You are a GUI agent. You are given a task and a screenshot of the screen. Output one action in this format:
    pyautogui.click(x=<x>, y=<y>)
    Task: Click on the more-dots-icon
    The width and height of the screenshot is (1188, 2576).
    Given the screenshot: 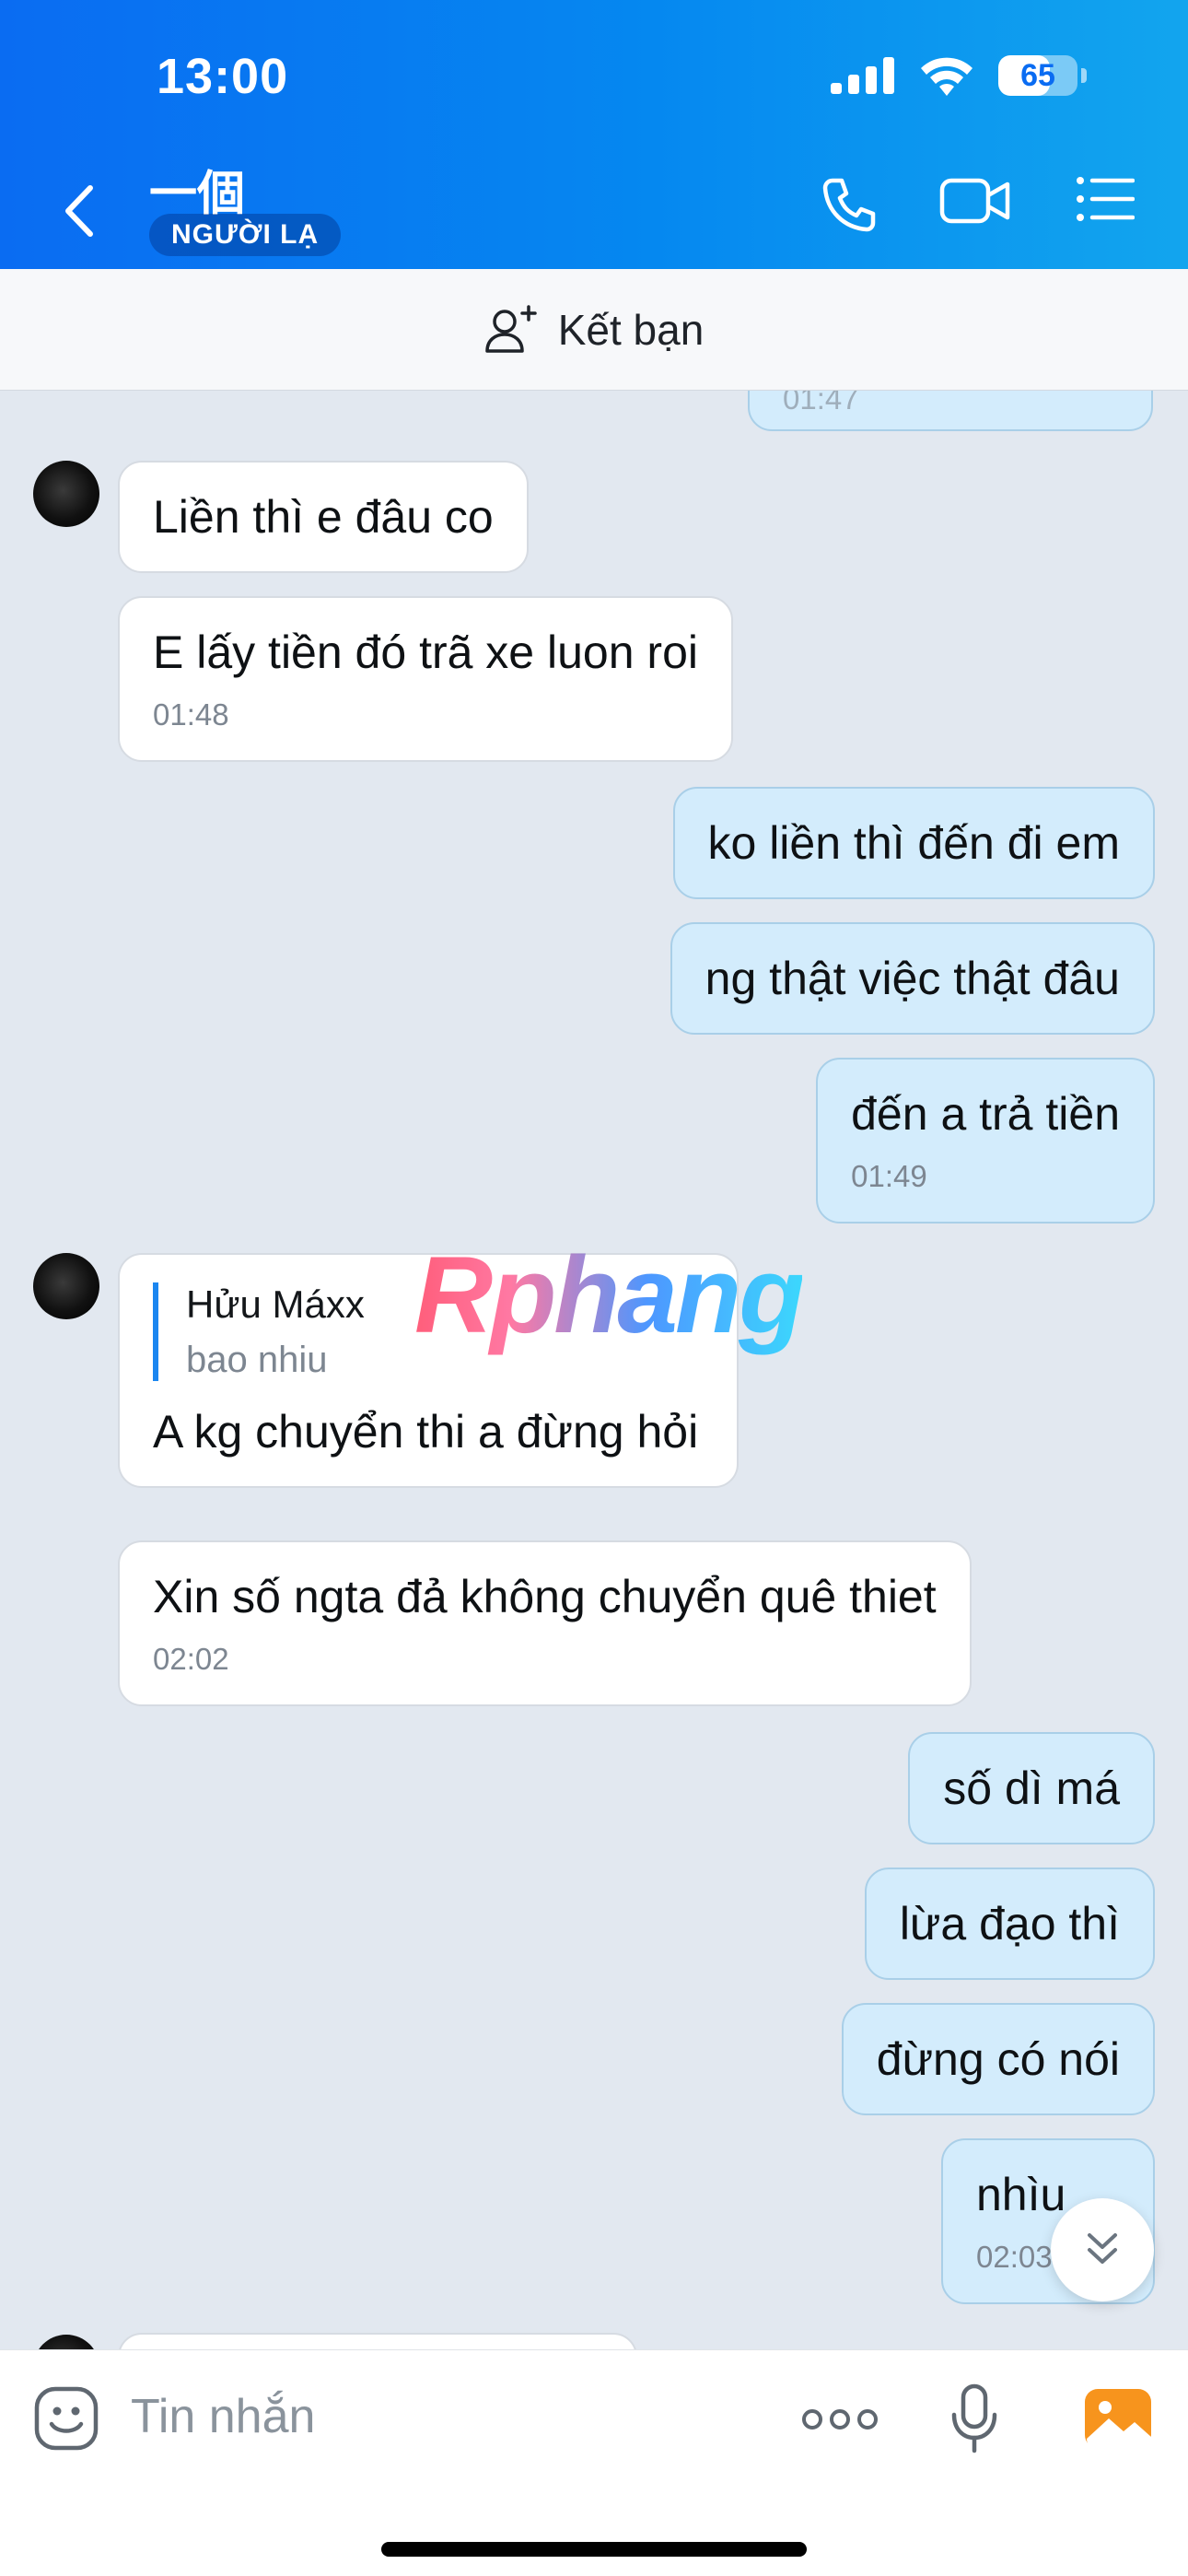 What is the action you would take?
    pyautogui.click(x=840, y=2419)
    